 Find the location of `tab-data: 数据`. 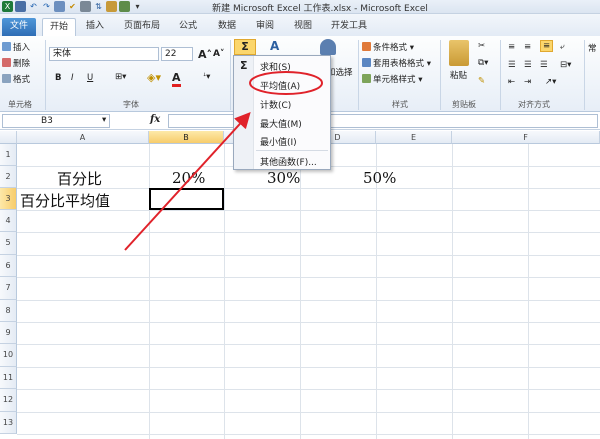

tab-data: 数据 is located at coordinates (227, 27).